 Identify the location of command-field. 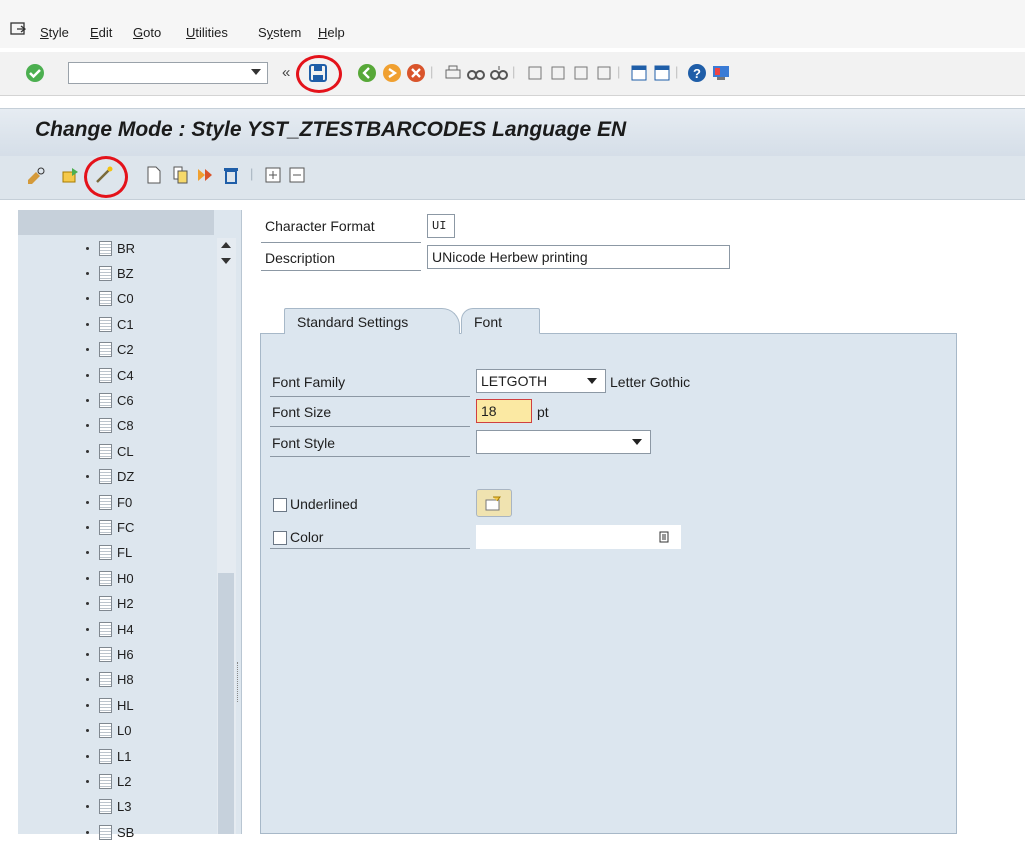
(168, 73).